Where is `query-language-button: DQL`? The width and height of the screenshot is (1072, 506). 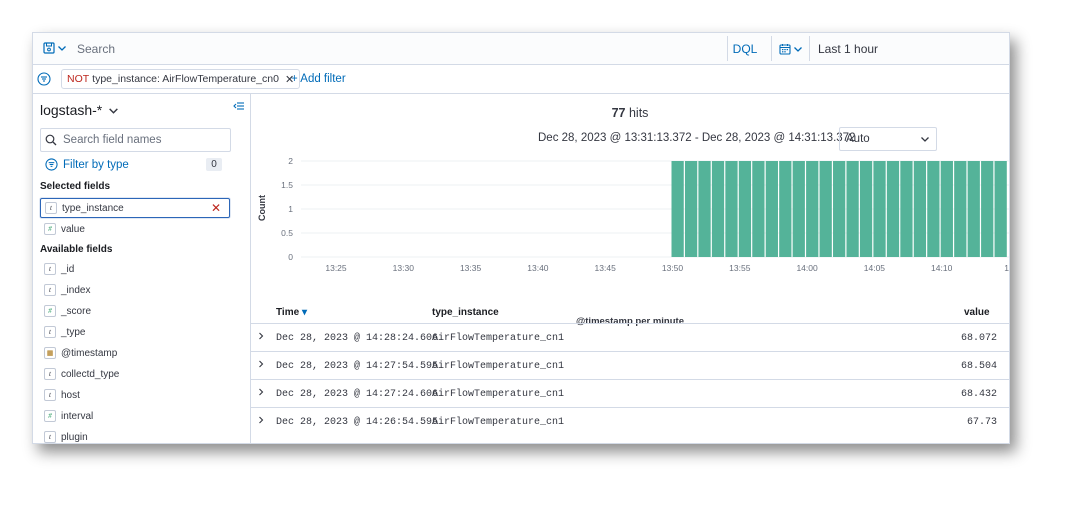 query-language-button: DQL is located at coordinates (744, 48).